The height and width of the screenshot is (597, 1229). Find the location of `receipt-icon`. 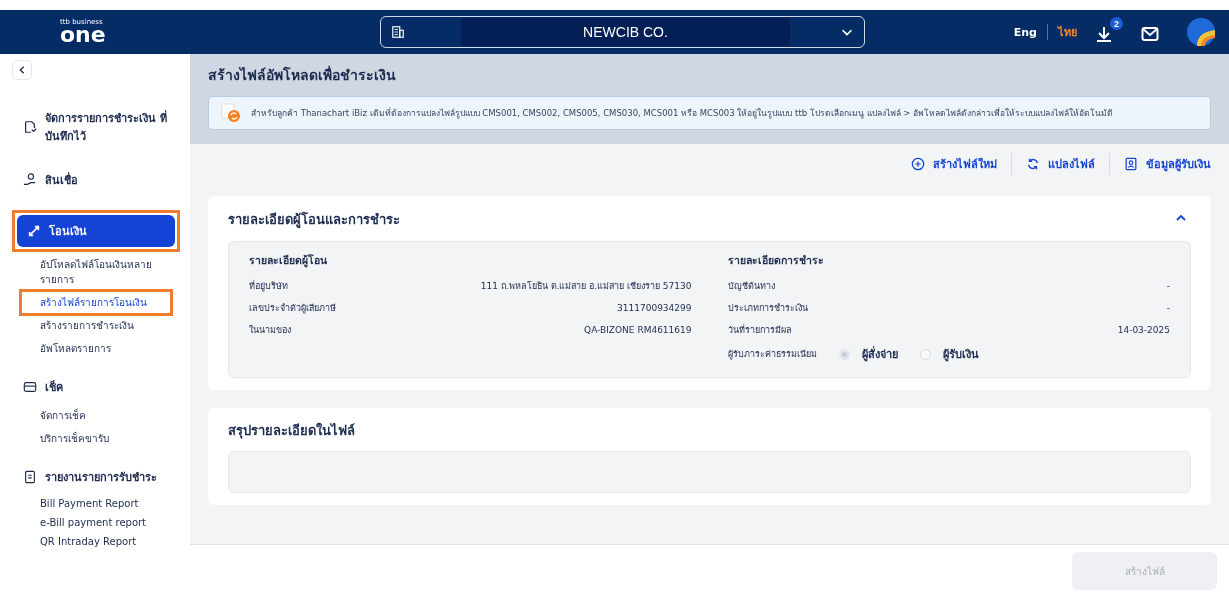

receipt-icon is located at coordinates (30, 477).